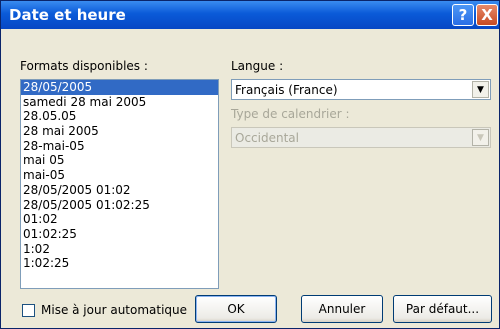 This screenshot has width=500, height=329. I want to click on list-item: 28.05.05, so click(119, 116).